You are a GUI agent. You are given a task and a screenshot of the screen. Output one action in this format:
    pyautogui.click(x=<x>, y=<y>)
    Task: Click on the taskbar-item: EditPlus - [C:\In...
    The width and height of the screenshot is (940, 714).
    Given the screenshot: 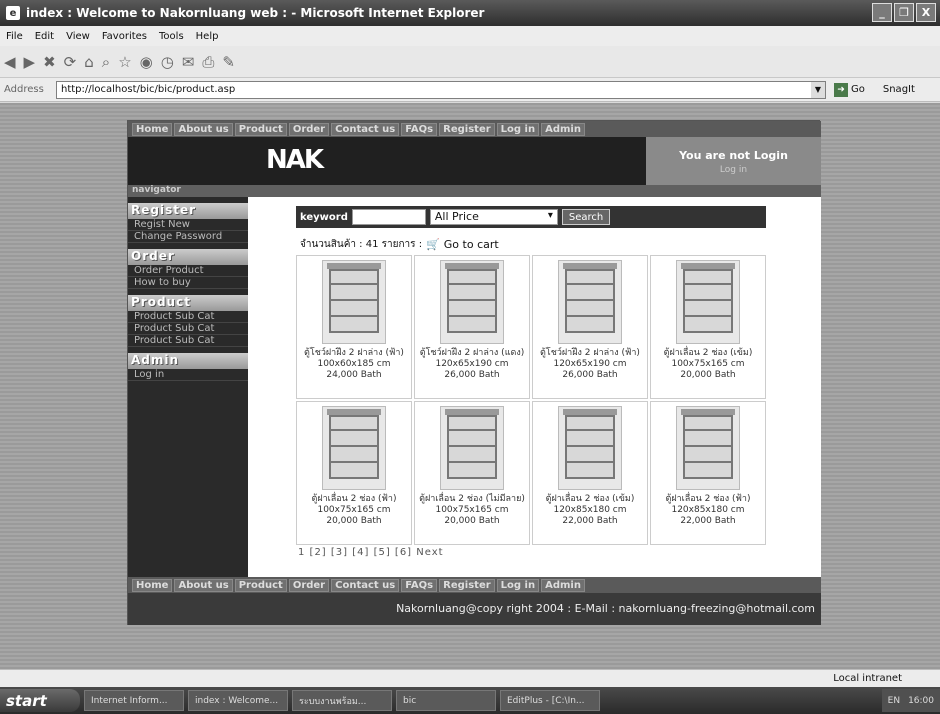 What is the action you would take?
    pyautogui.click(x=550, y=700)
    